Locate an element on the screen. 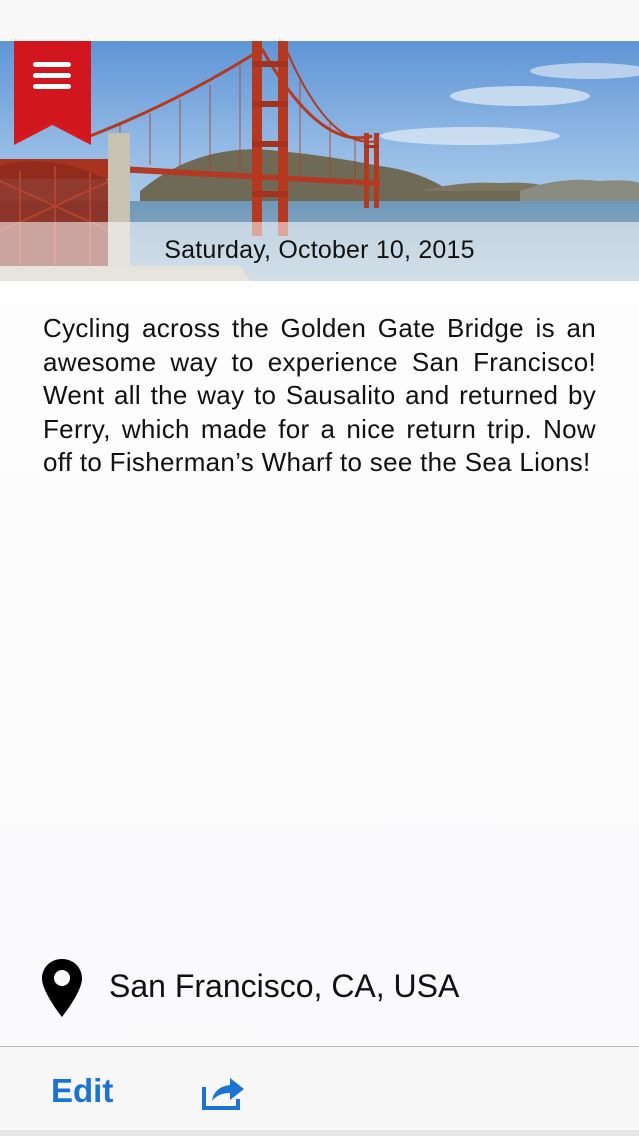 This screenshot has height=1136, width=639. location-row: San Francisco, CA, USA is located at coordinates (320, 987).